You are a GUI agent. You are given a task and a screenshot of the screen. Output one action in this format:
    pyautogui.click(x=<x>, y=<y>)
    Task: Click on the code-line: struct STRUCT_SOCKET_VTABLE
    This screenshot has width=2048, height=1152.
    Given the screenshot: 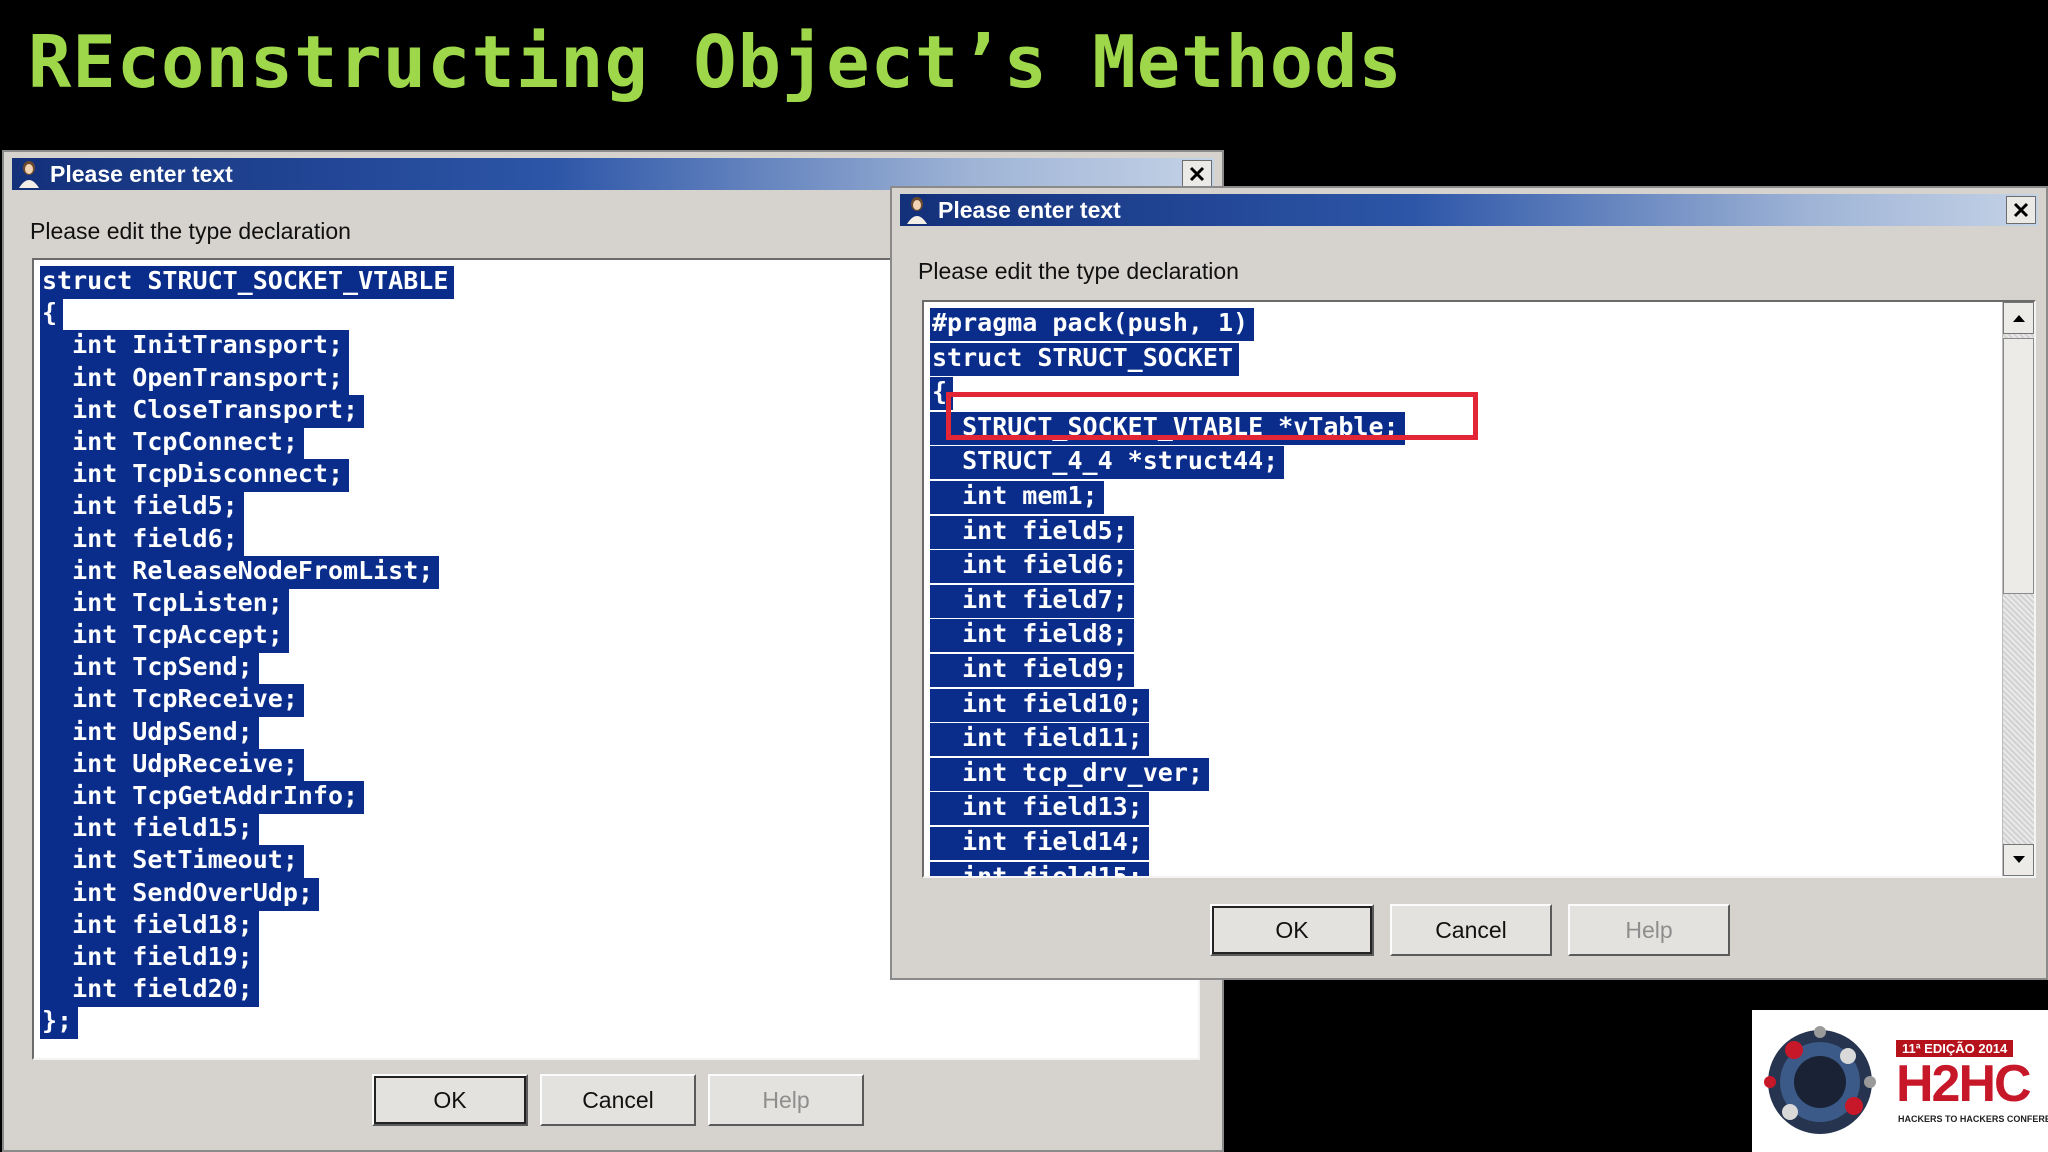 What is the action you would take?
    pyautogui.click(x=247, y=282)
    